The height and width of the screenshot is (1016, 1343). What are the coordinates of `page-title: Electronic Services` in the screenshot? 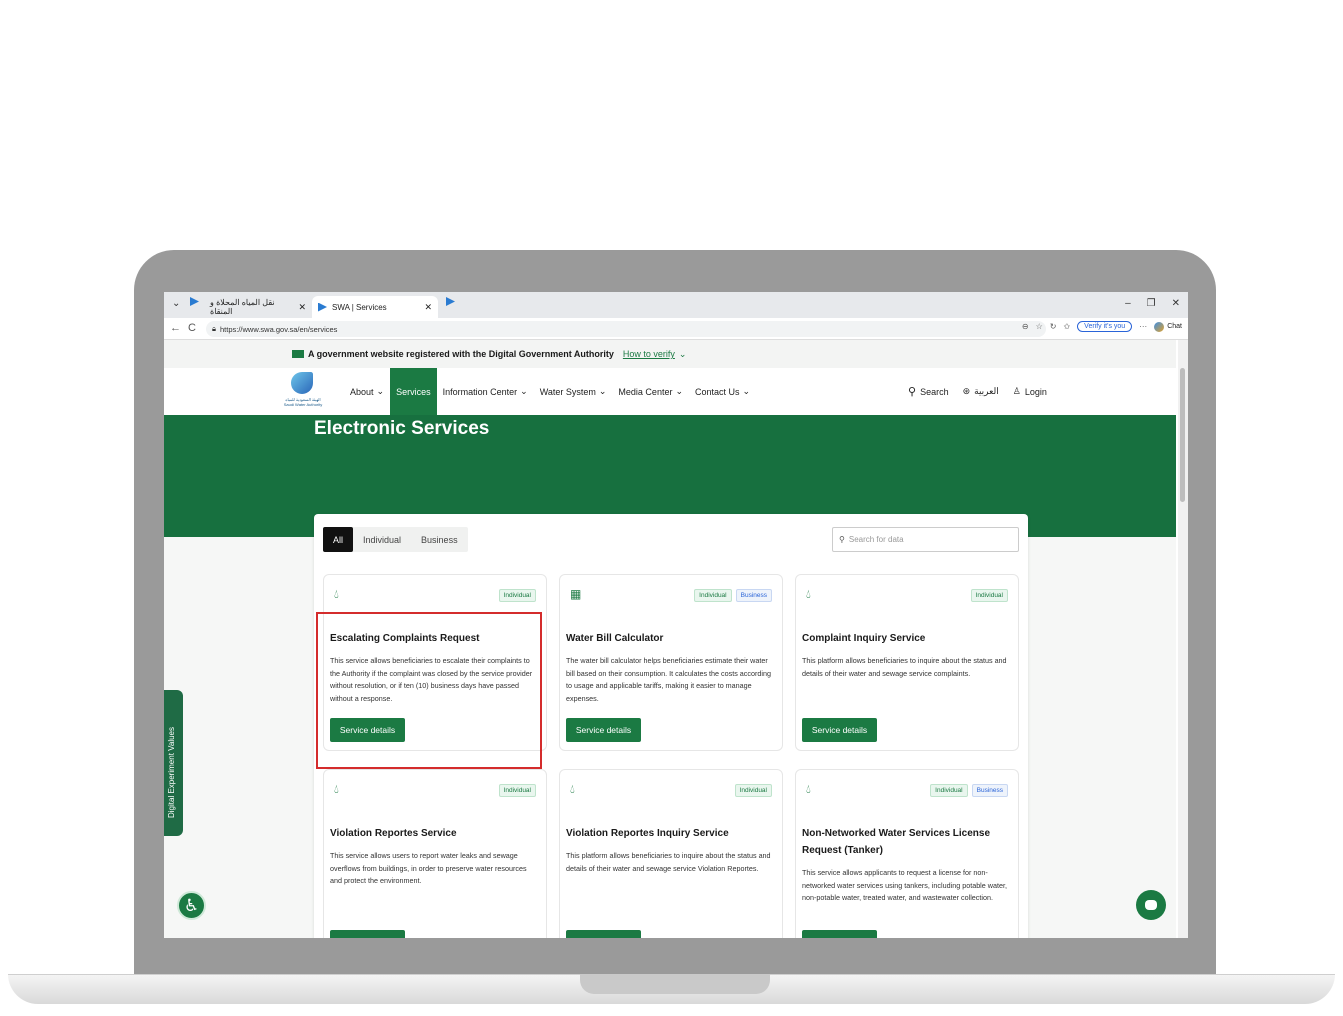 It's located at (402, 428).